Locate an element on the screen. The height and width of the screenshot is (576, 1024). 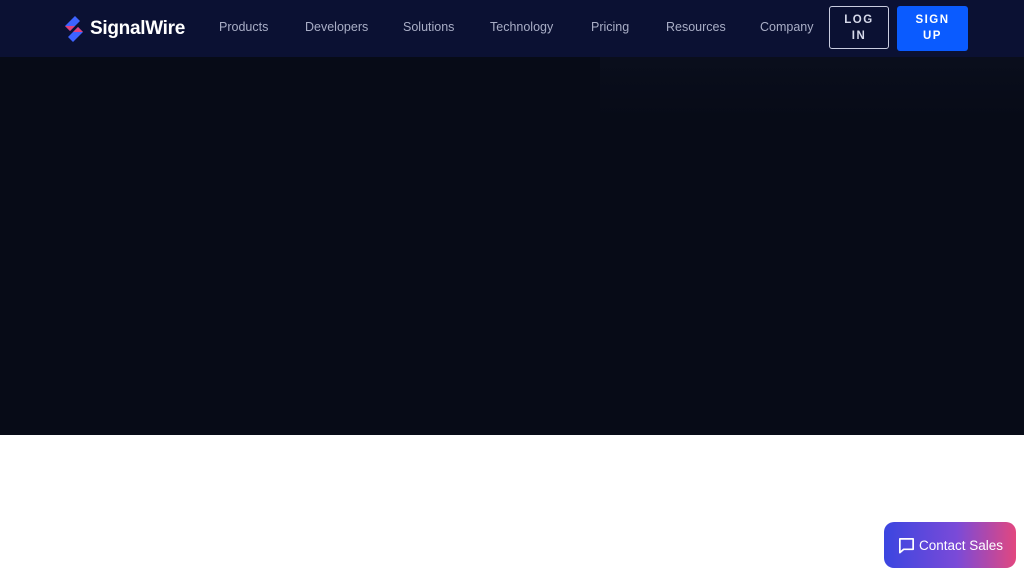
nav-item-pricing: Pricing is located at coordinates (610, 27).